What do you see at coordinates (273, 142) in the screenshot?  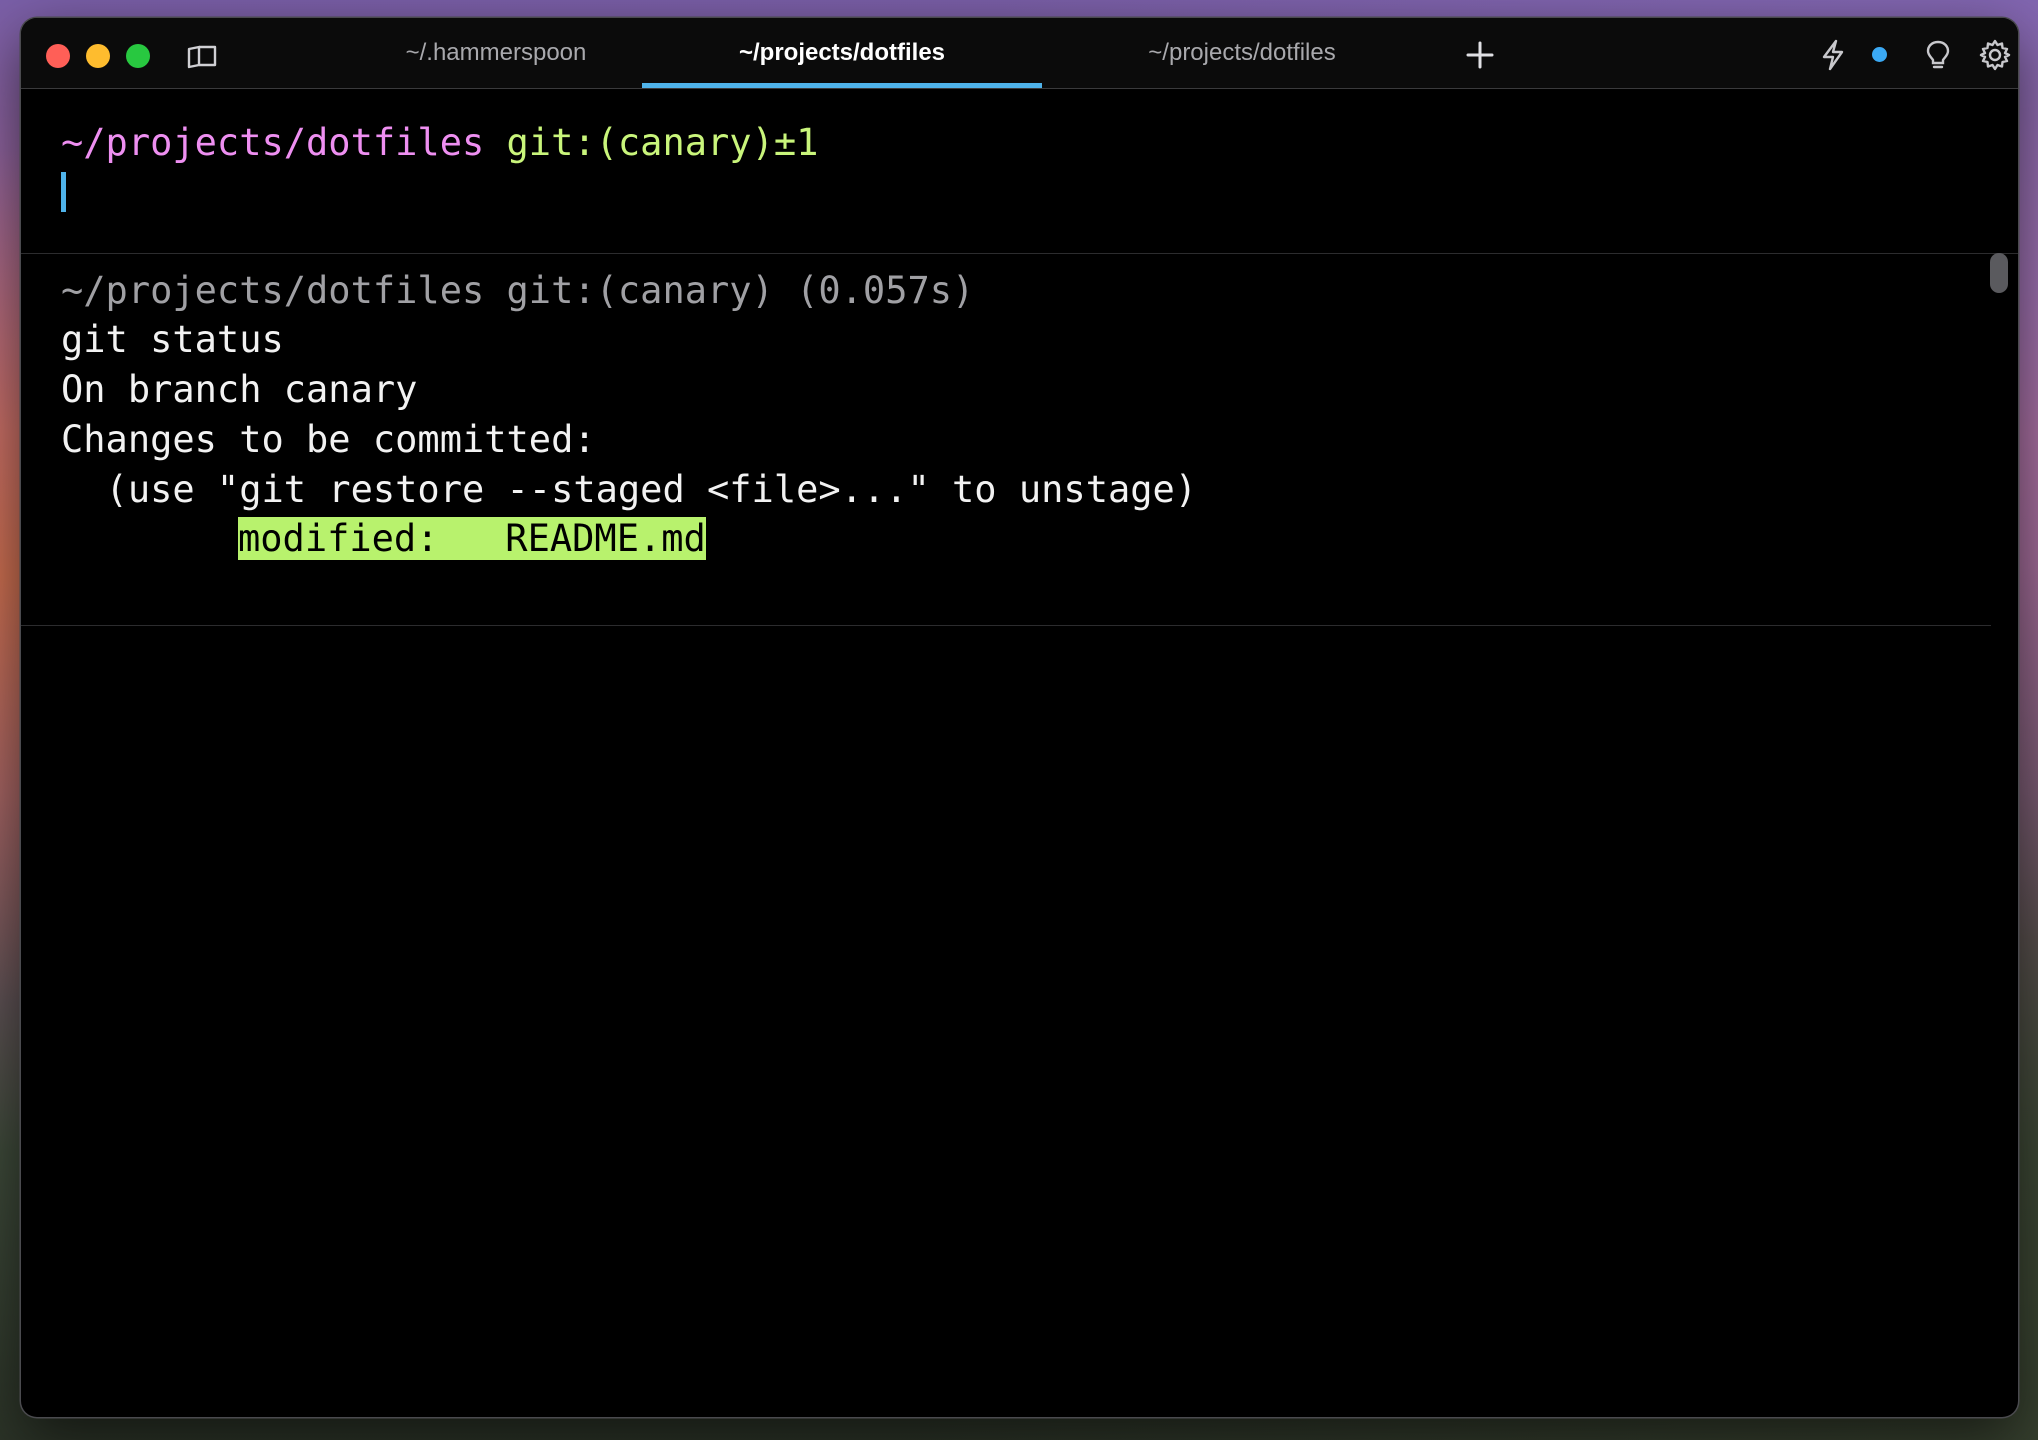 I see `prompt-path: ~/projects/dotfiles` at bounding box center [273, 142].